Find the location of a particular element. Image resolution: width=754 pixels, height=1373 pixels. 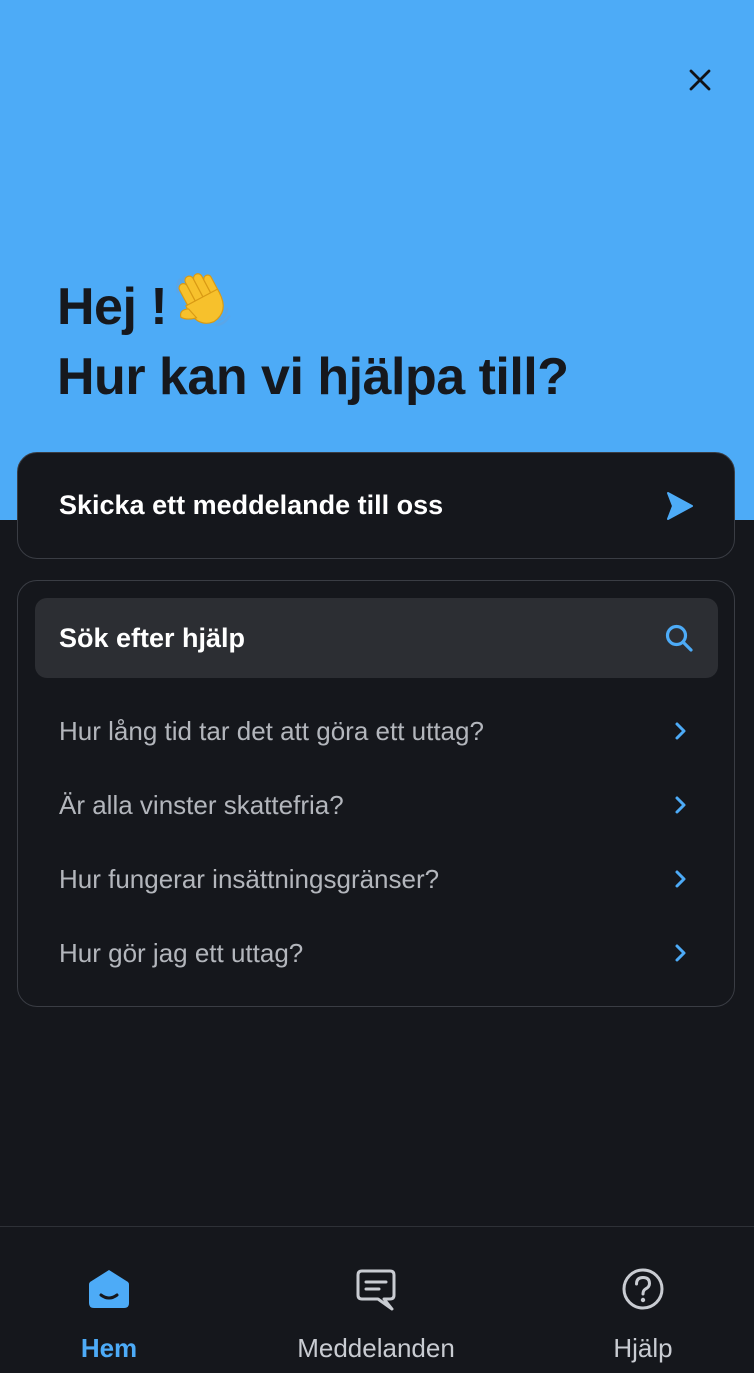

faq-question: Hur lång tid tar det att göra ett uttag? is located at coordinates (271, 730).